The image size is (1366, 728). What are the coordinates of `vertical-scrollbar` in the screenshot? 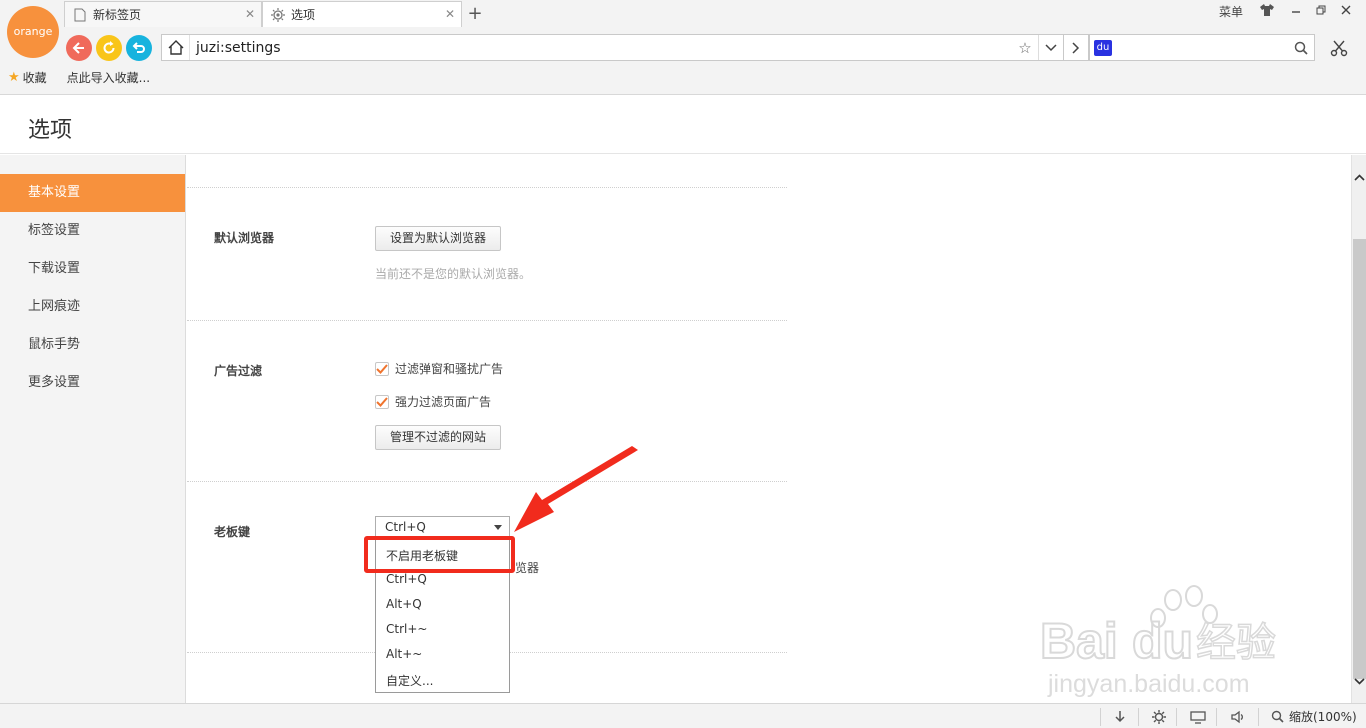 It's located at (1358, 429).